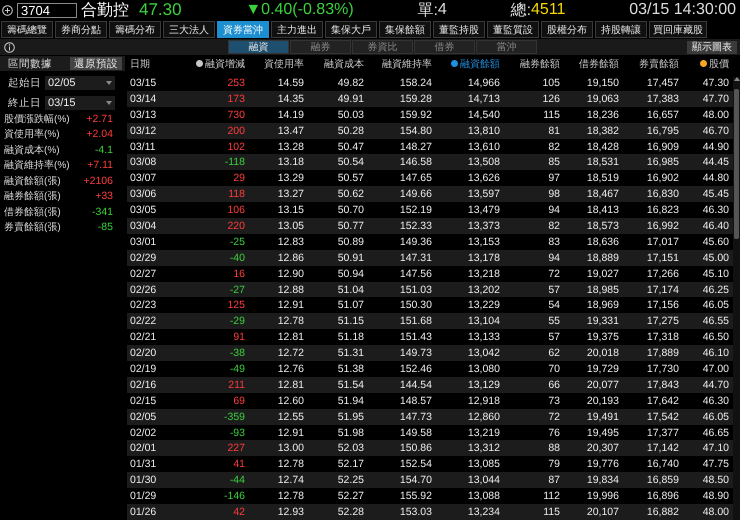 This screenshot has width=740, height=520. I want to click on table-cell-text: 19,996, so click(602, 496).